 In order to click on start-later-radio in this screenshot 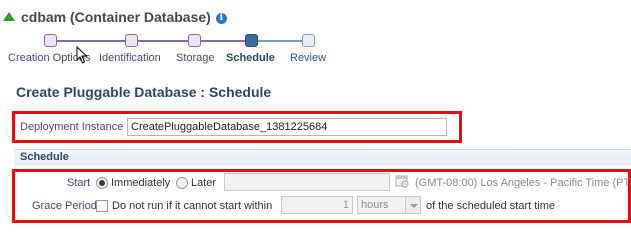, I will do `click(182, 183)`.